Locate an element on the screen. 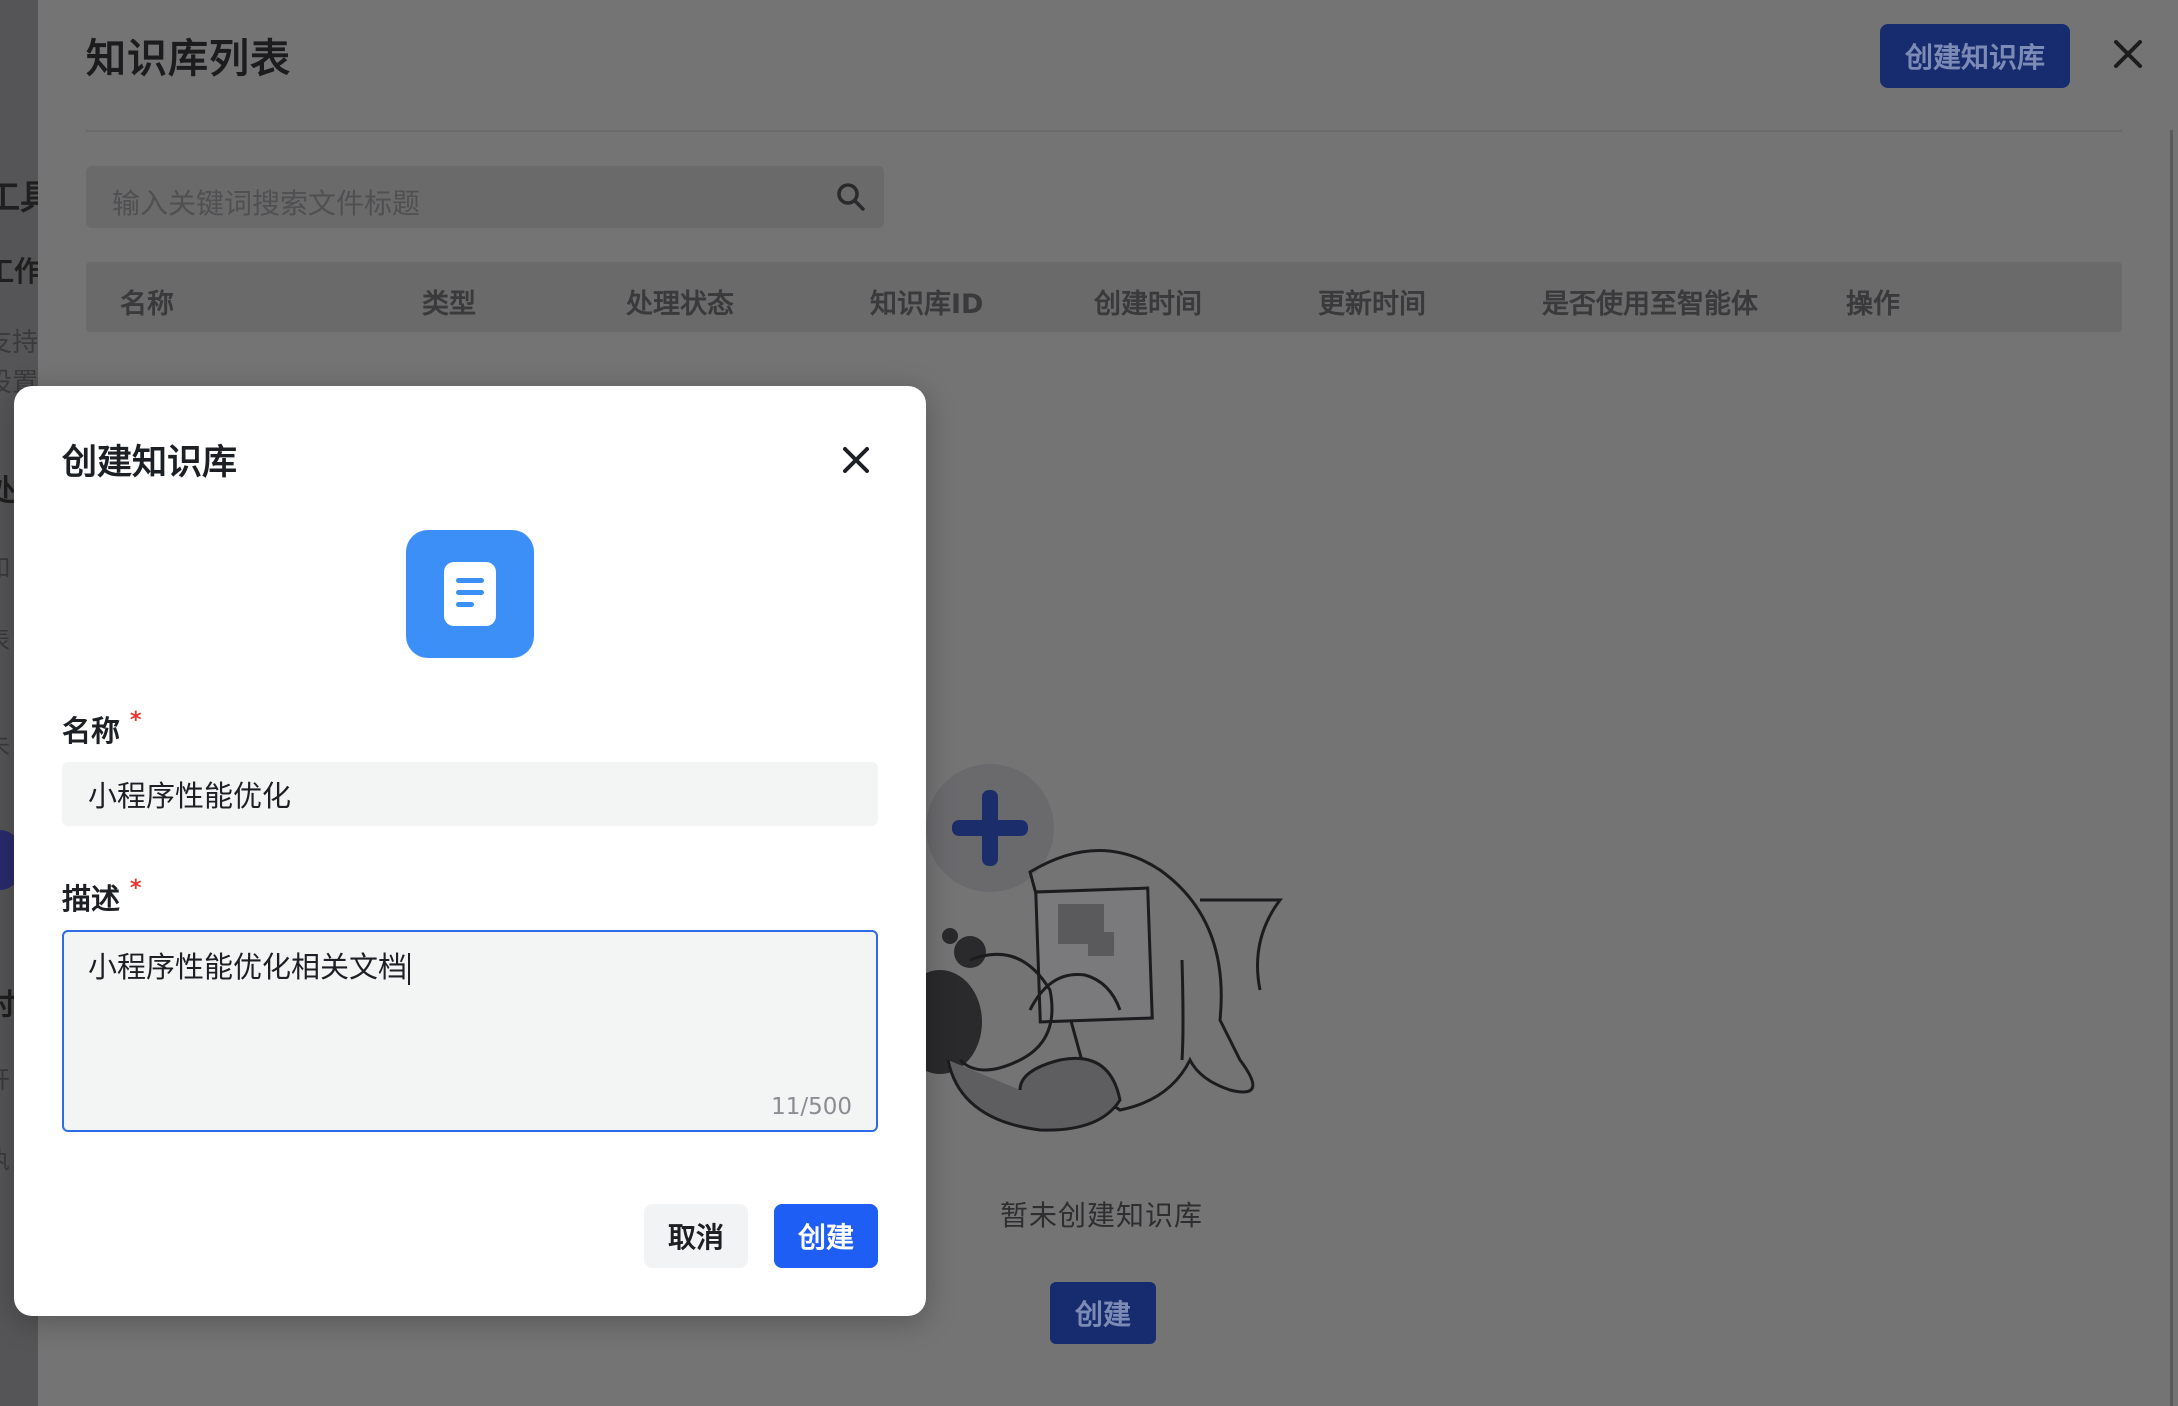  knowledge-base-icon is located at coordinates (470, 594).